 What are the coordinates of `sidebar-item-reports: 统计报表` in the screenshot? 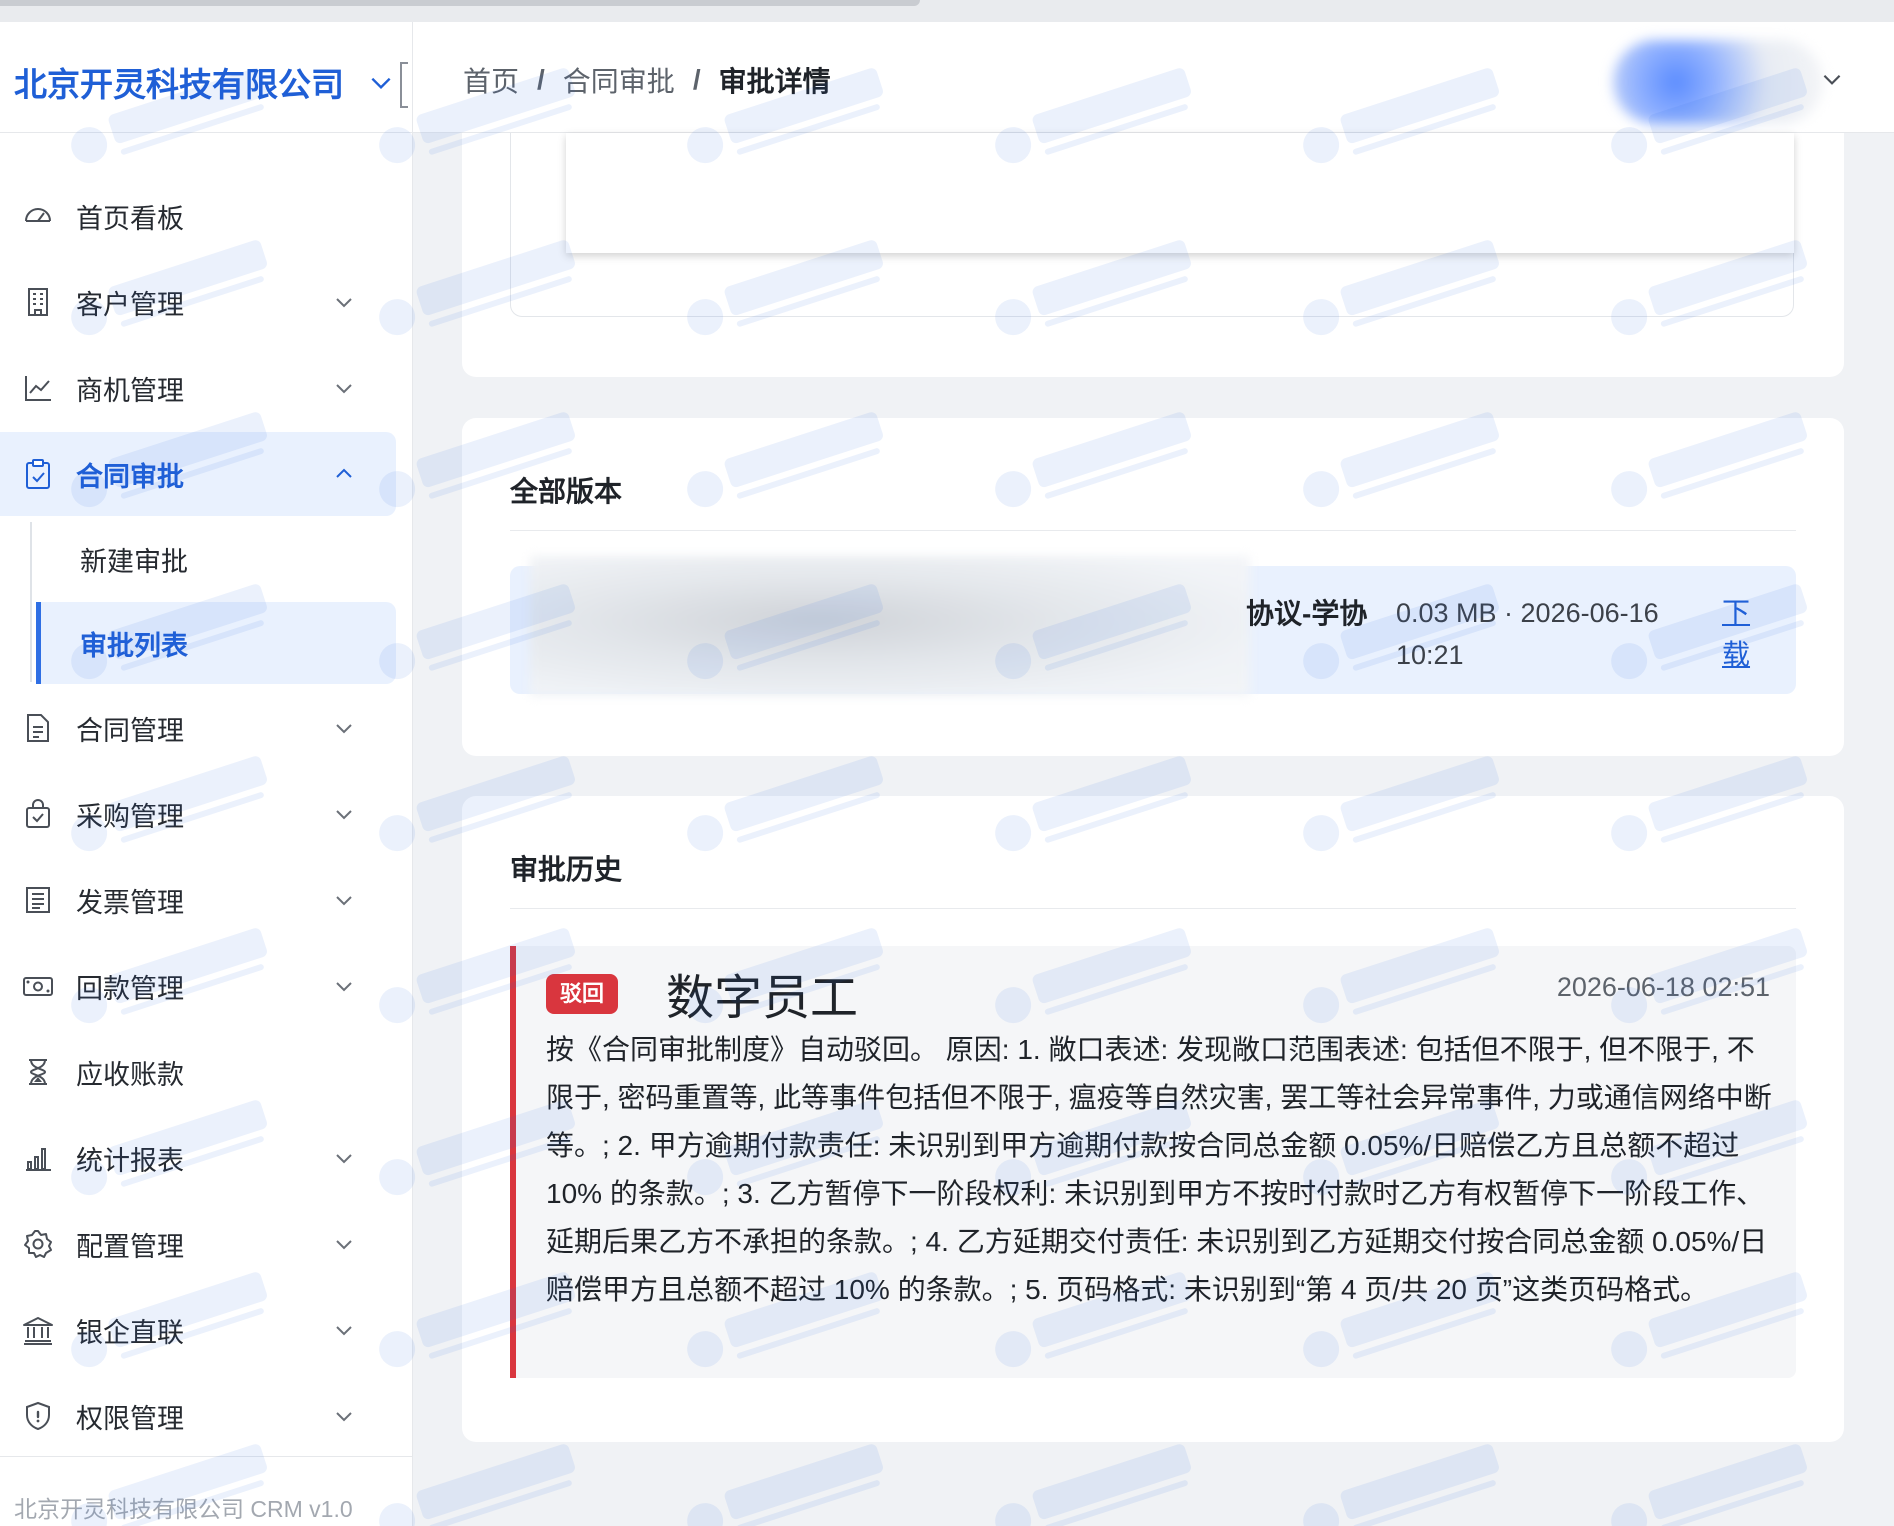 It's located at (198, 1158).